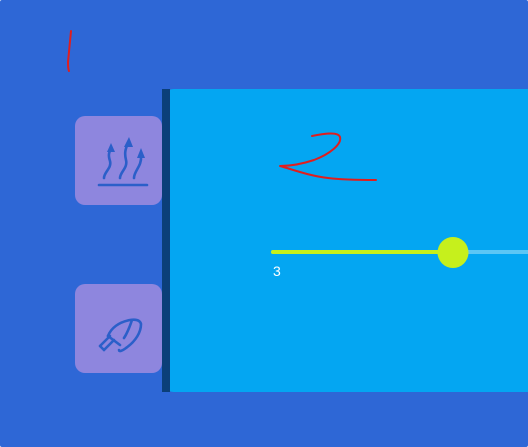  I want to click on airflow-mode-button, so click(118, 160).